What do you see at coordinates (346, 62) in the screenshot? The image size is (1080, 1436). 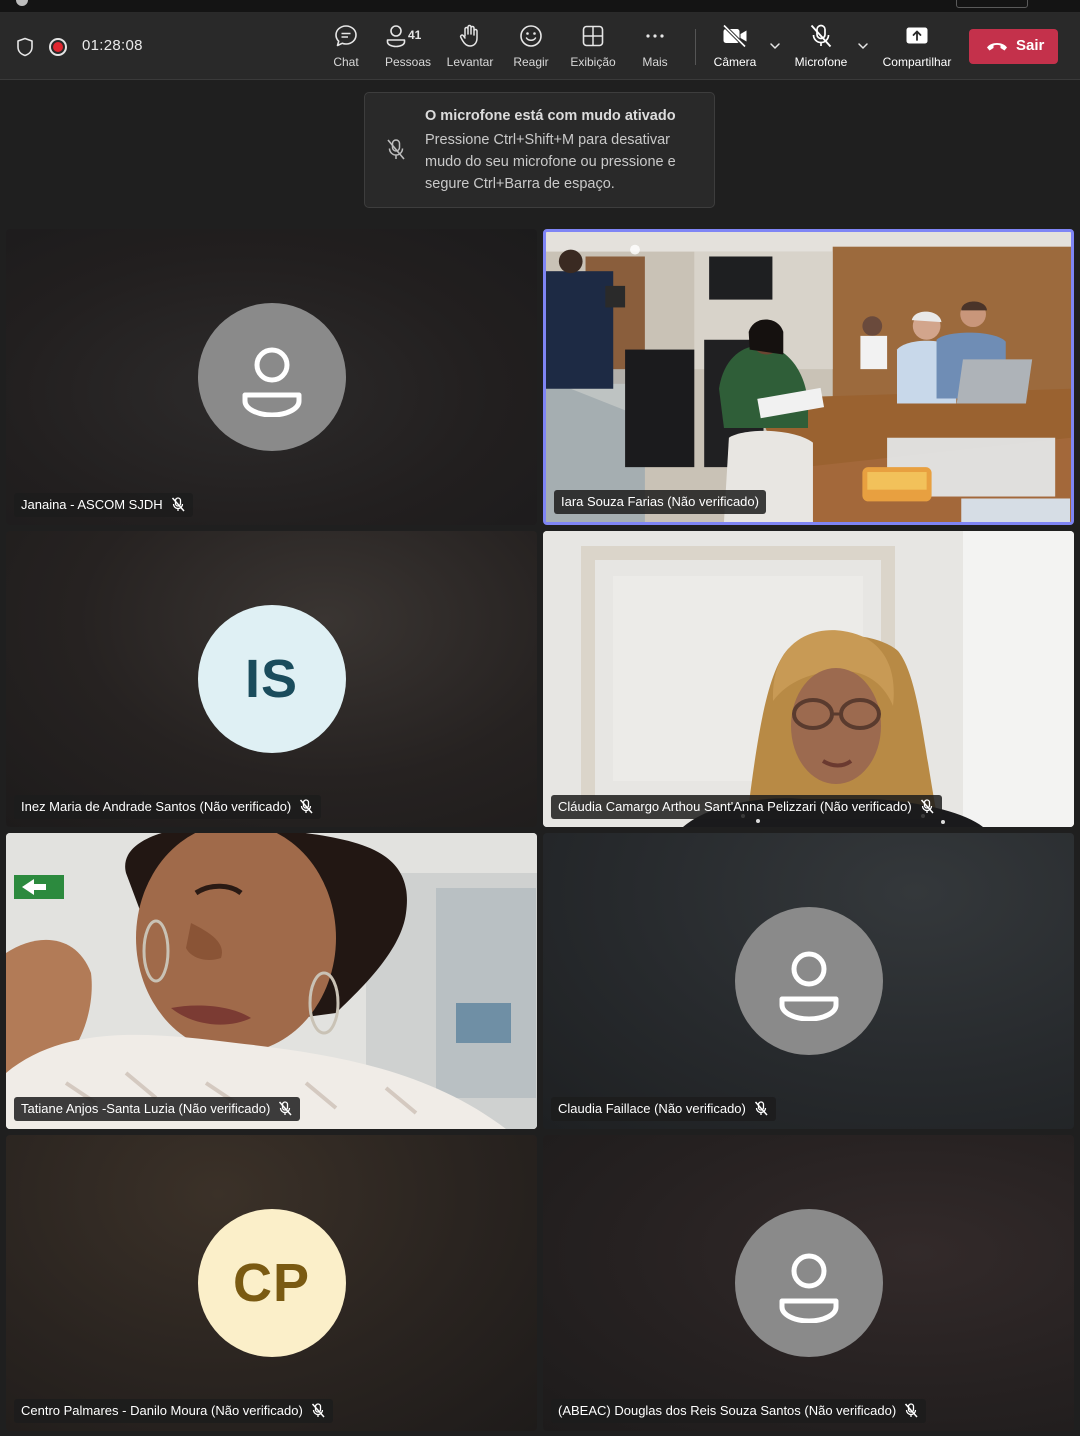 I see `chat-label: Chat` at bounding box center [346, 62].